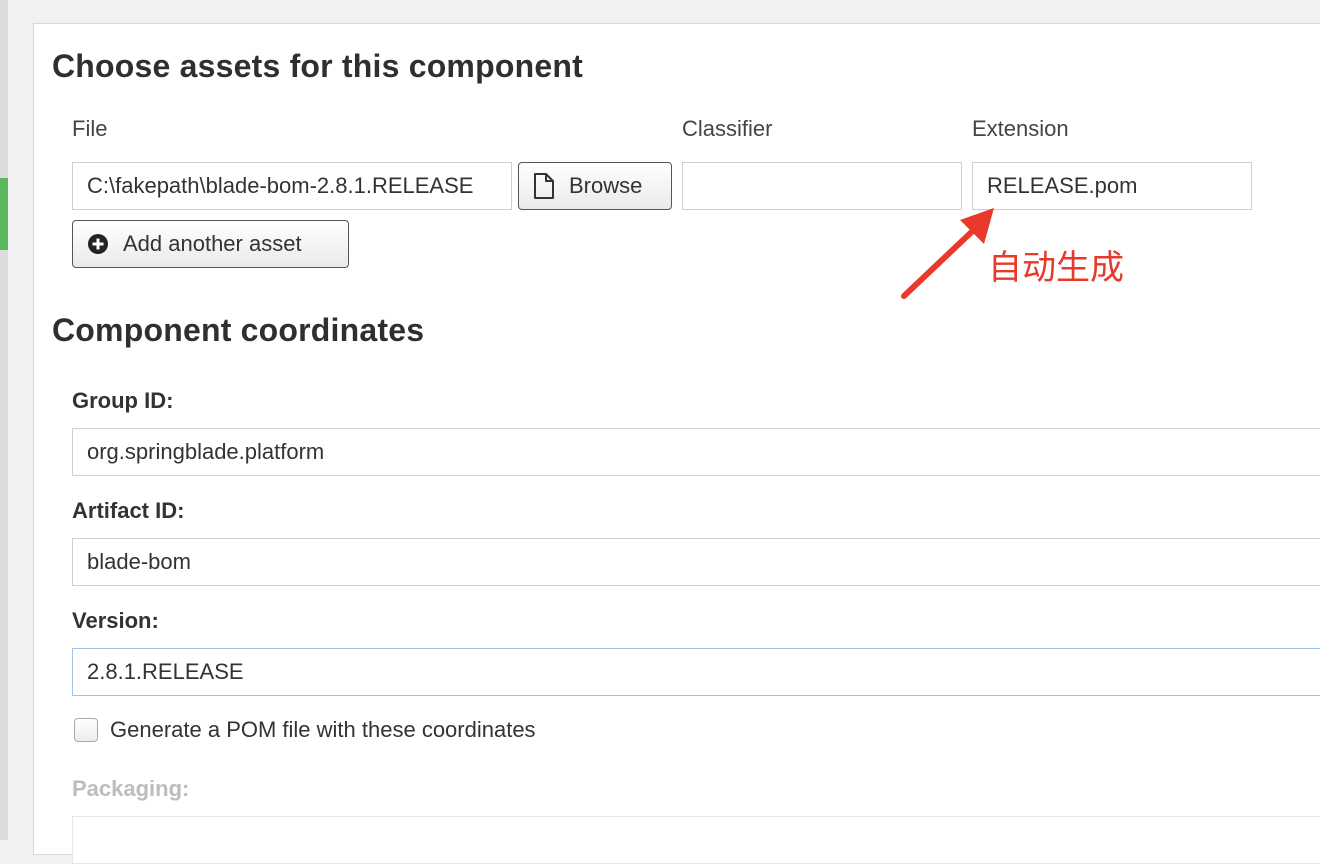 The image size is (1320, 864). Describe the element at coordinates (123, 400) in the screenshot. I see `group-id-label: Group ID:` at that location.